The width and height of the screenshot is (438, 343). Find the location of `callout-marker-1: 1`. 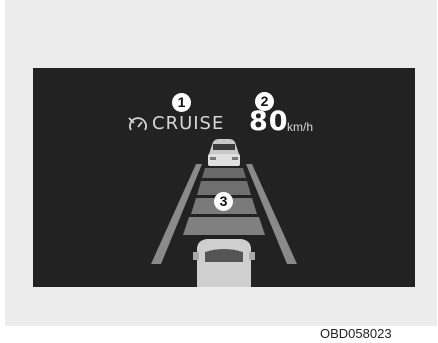

callout-marker-1: 1 is located at coordinates (181, 102).